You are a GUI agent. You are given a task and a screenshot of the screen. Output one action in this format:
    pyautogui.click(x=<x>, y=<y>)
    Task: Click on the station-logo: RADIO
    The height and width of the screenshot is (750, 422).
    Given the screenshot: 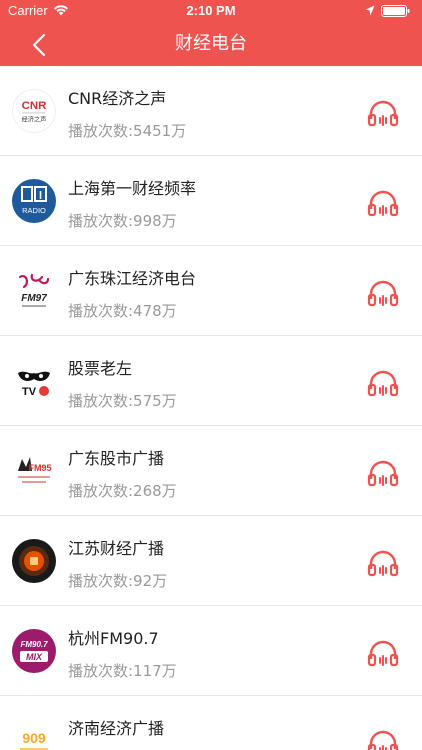 What is the action you would take?
    pyautogui.click(x=34, y=201)
    